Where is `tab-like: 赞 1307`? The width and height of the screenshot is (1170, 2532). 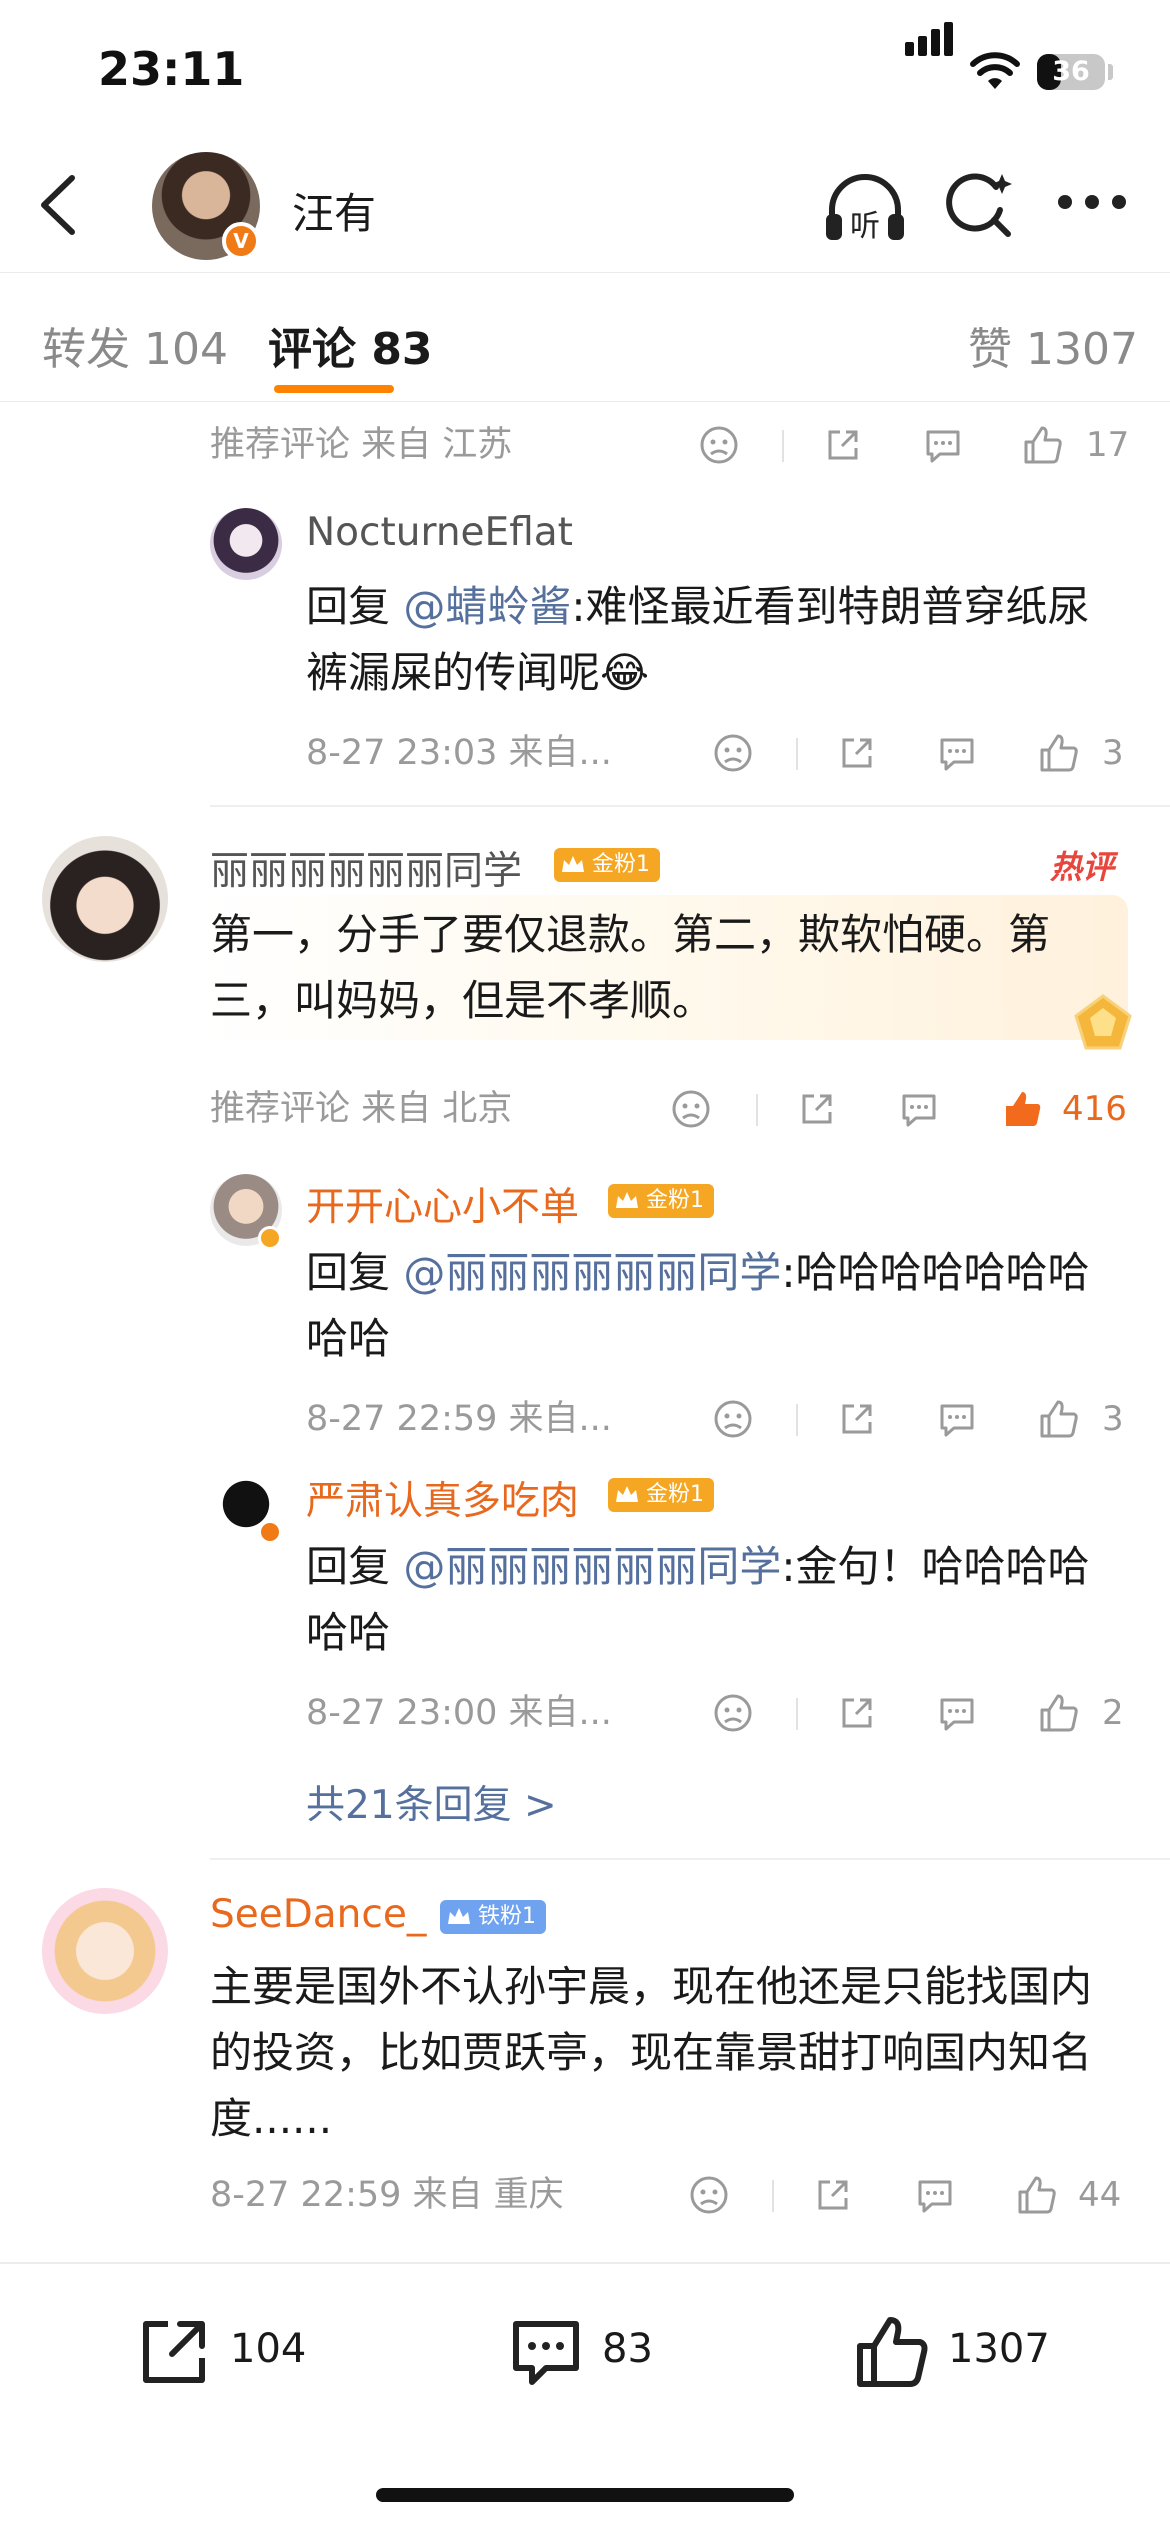 tab-like: 赞 1307 is located at coordinates (1053, 345).